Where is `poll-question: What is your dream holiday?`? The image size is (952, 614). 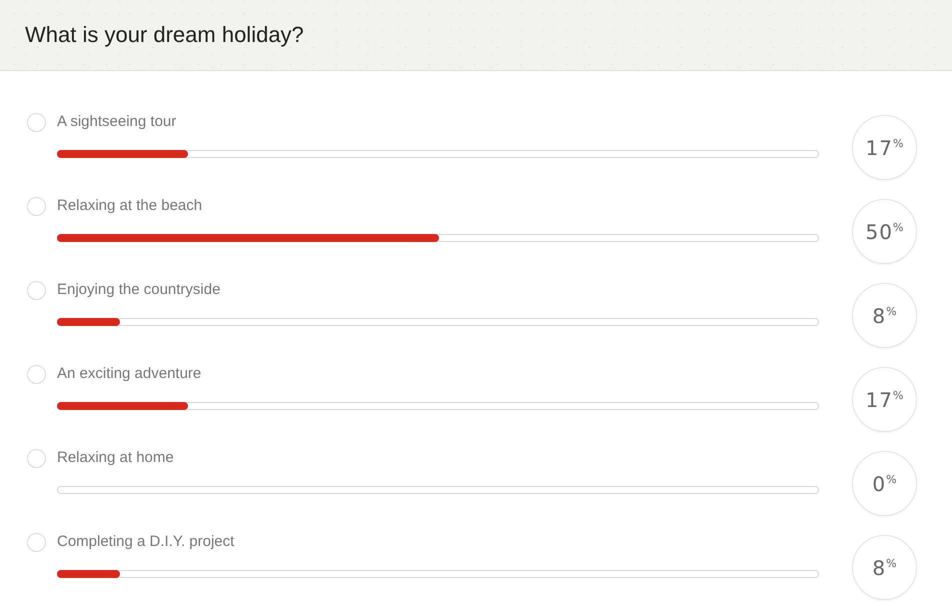 poll-question: What is your dream holiday? is located at coordinates (164, 35).